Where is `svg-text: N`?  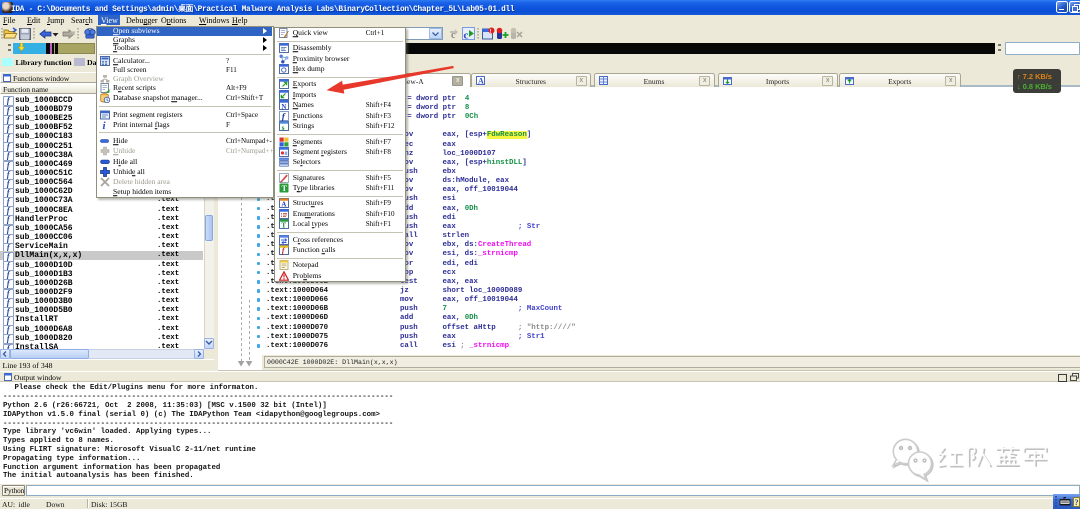 svg-text: N is located at coordinates (284, 106).